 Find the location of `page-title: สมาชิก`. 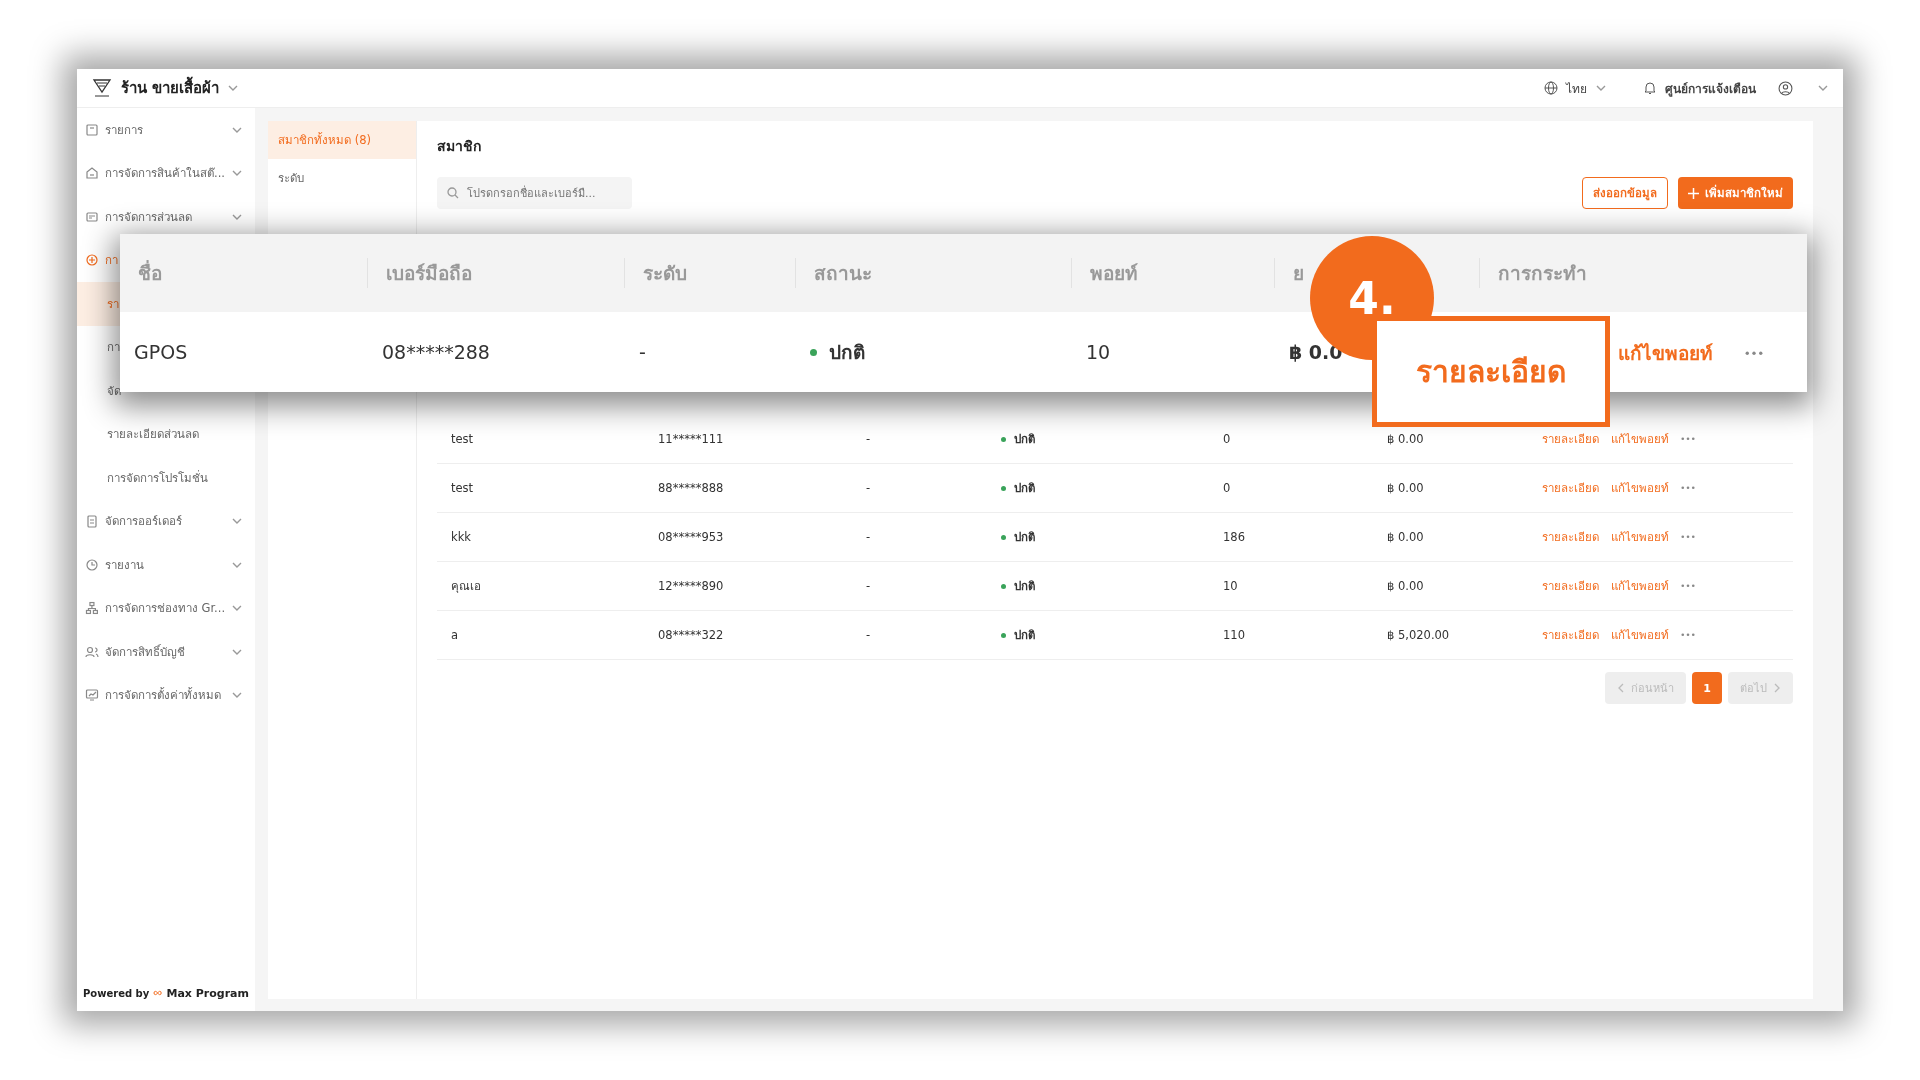

page-title: สมาชิก is located at coordinates (459, 146).